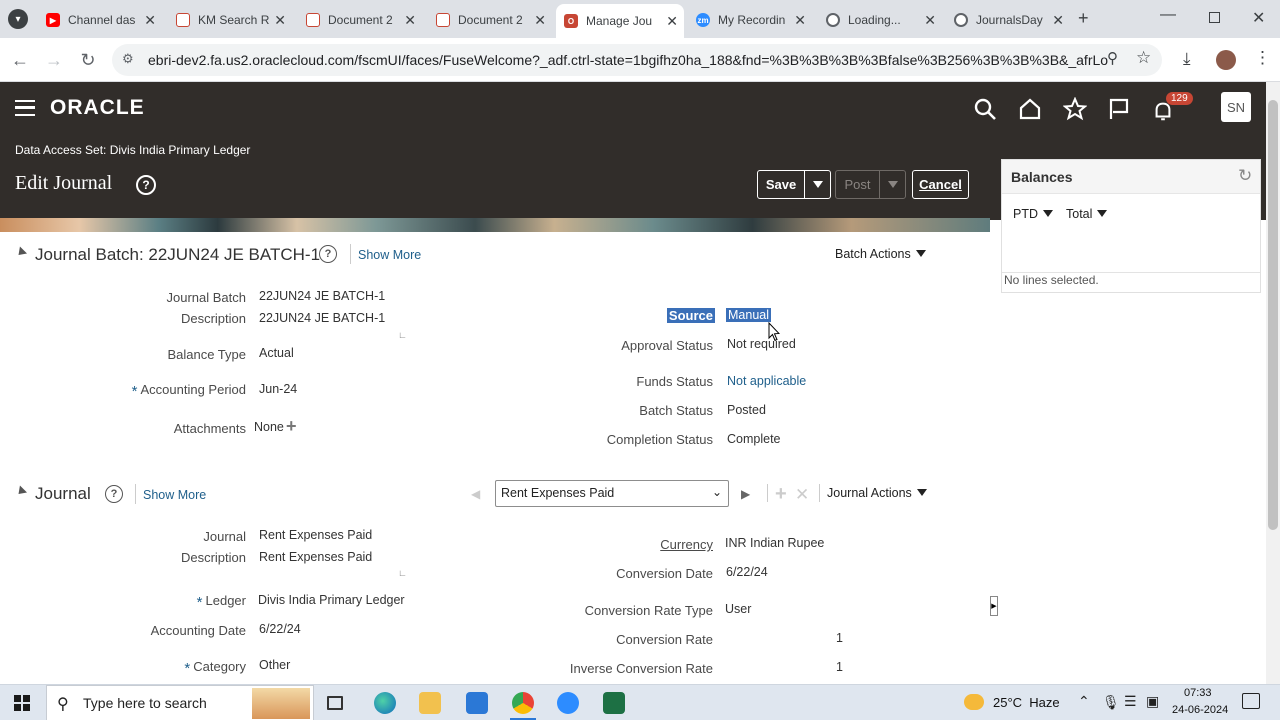 This screenshot has width=1280, height=720. I want to click on journal-description-field: Rent Expenses Paid, so click(315, 557).